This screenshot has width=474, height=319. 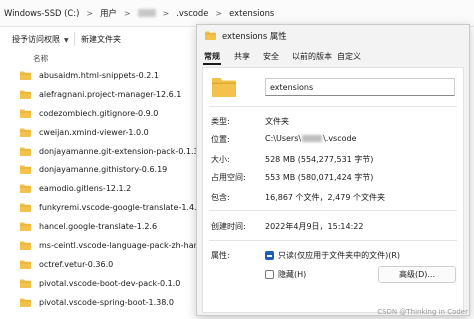 What do you see at coordinates (325, 197) in the screenshot?
I see `contains-value: 16,867 个文件，2,479 个文件夹` at bounding box center [325, 197].